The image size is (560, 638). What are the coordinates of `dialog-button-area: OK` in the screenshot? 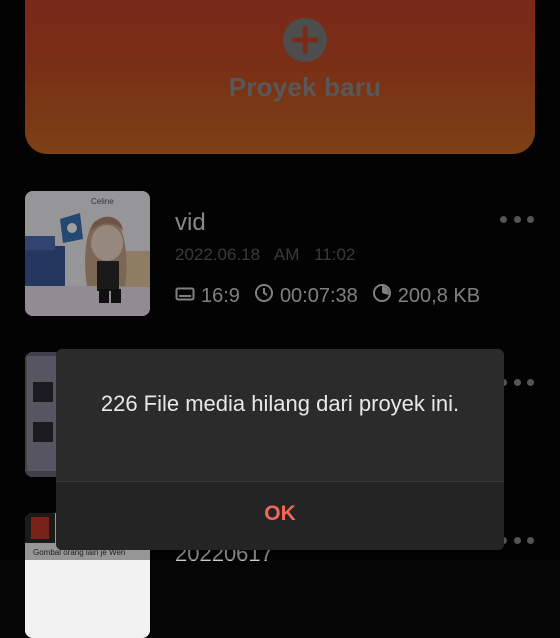 It's located at (280, 516).